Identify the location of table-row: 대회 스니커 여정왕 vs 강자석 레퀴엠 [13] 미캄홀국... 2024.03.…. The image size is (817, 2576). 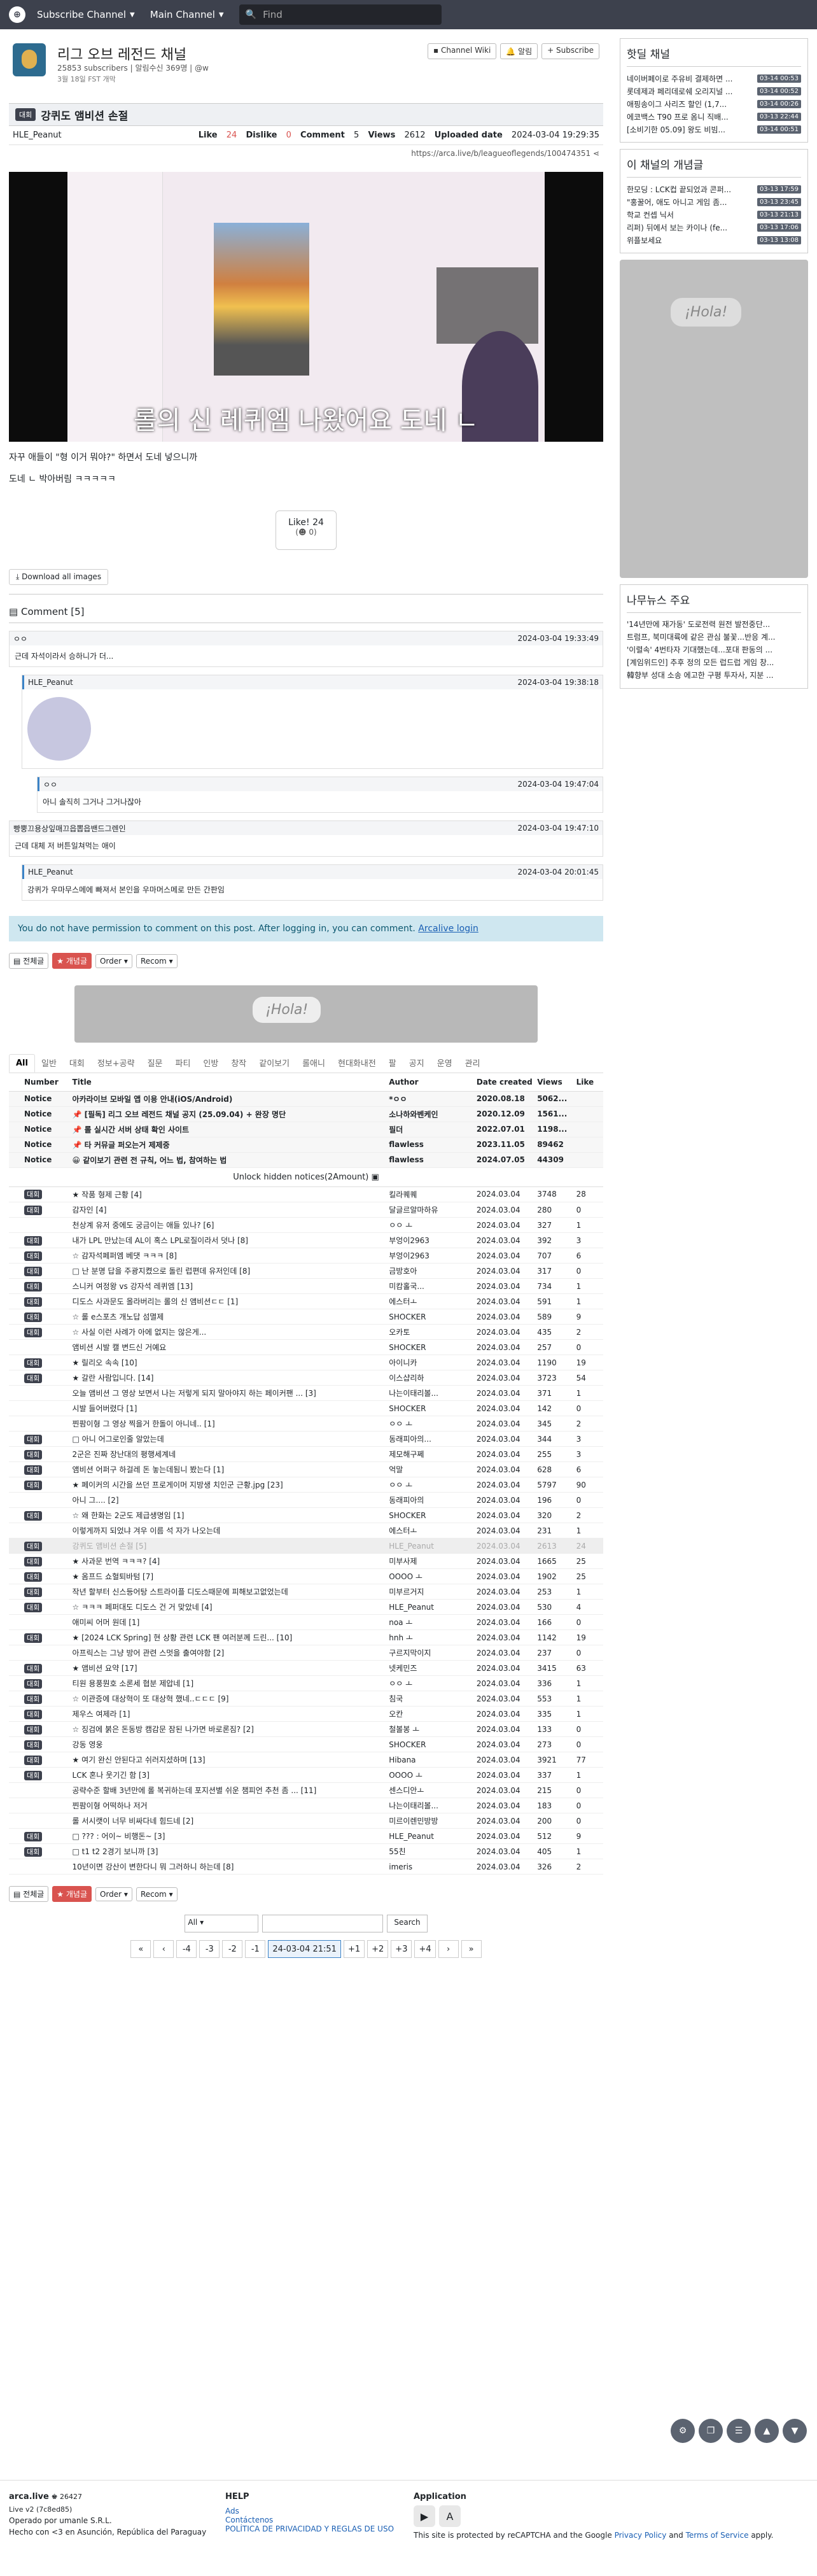
(306, 1286).